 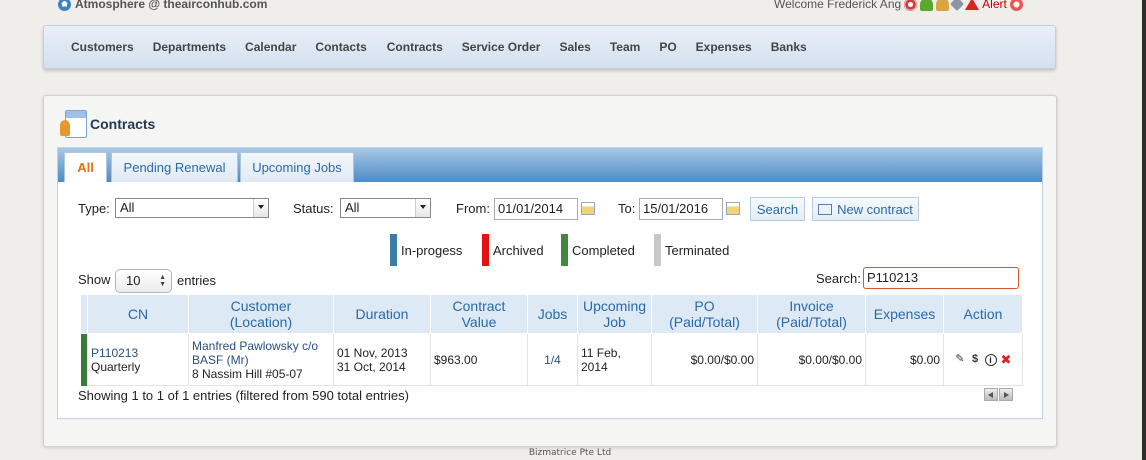 What do you see at coordinates (927, 5) in the screenshot?
I see `user-icon` at bounding box center [927, 5].